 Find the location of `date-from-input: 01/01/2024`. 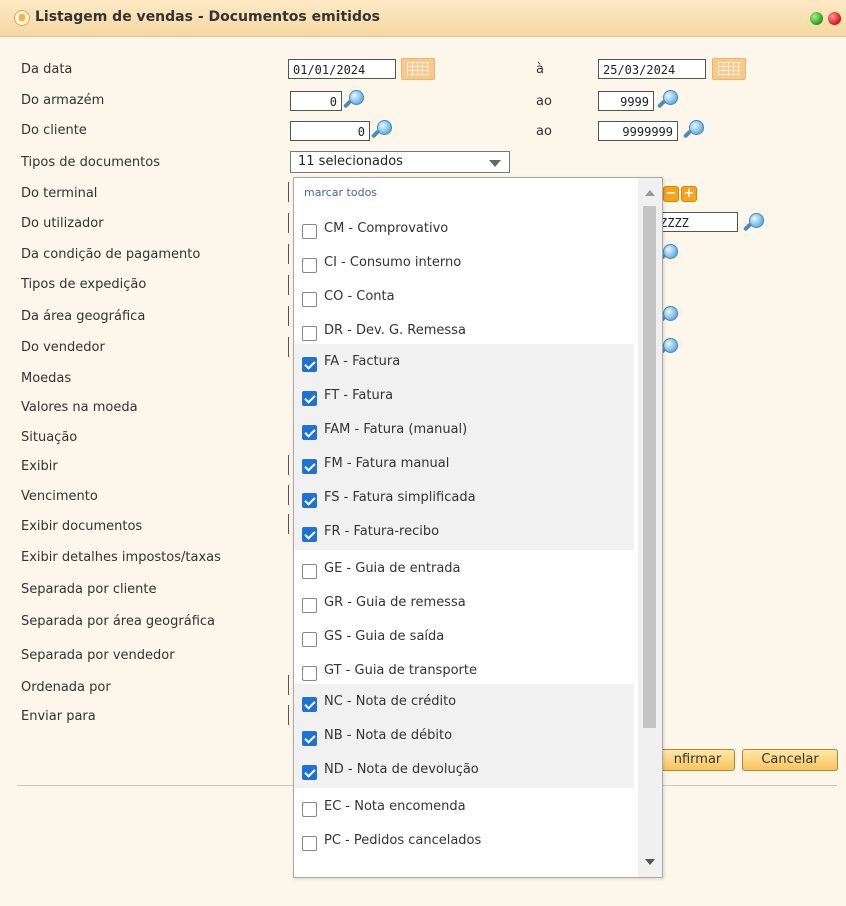

date-from-input: 01/01/2024 is located at coordinates (342, 69).